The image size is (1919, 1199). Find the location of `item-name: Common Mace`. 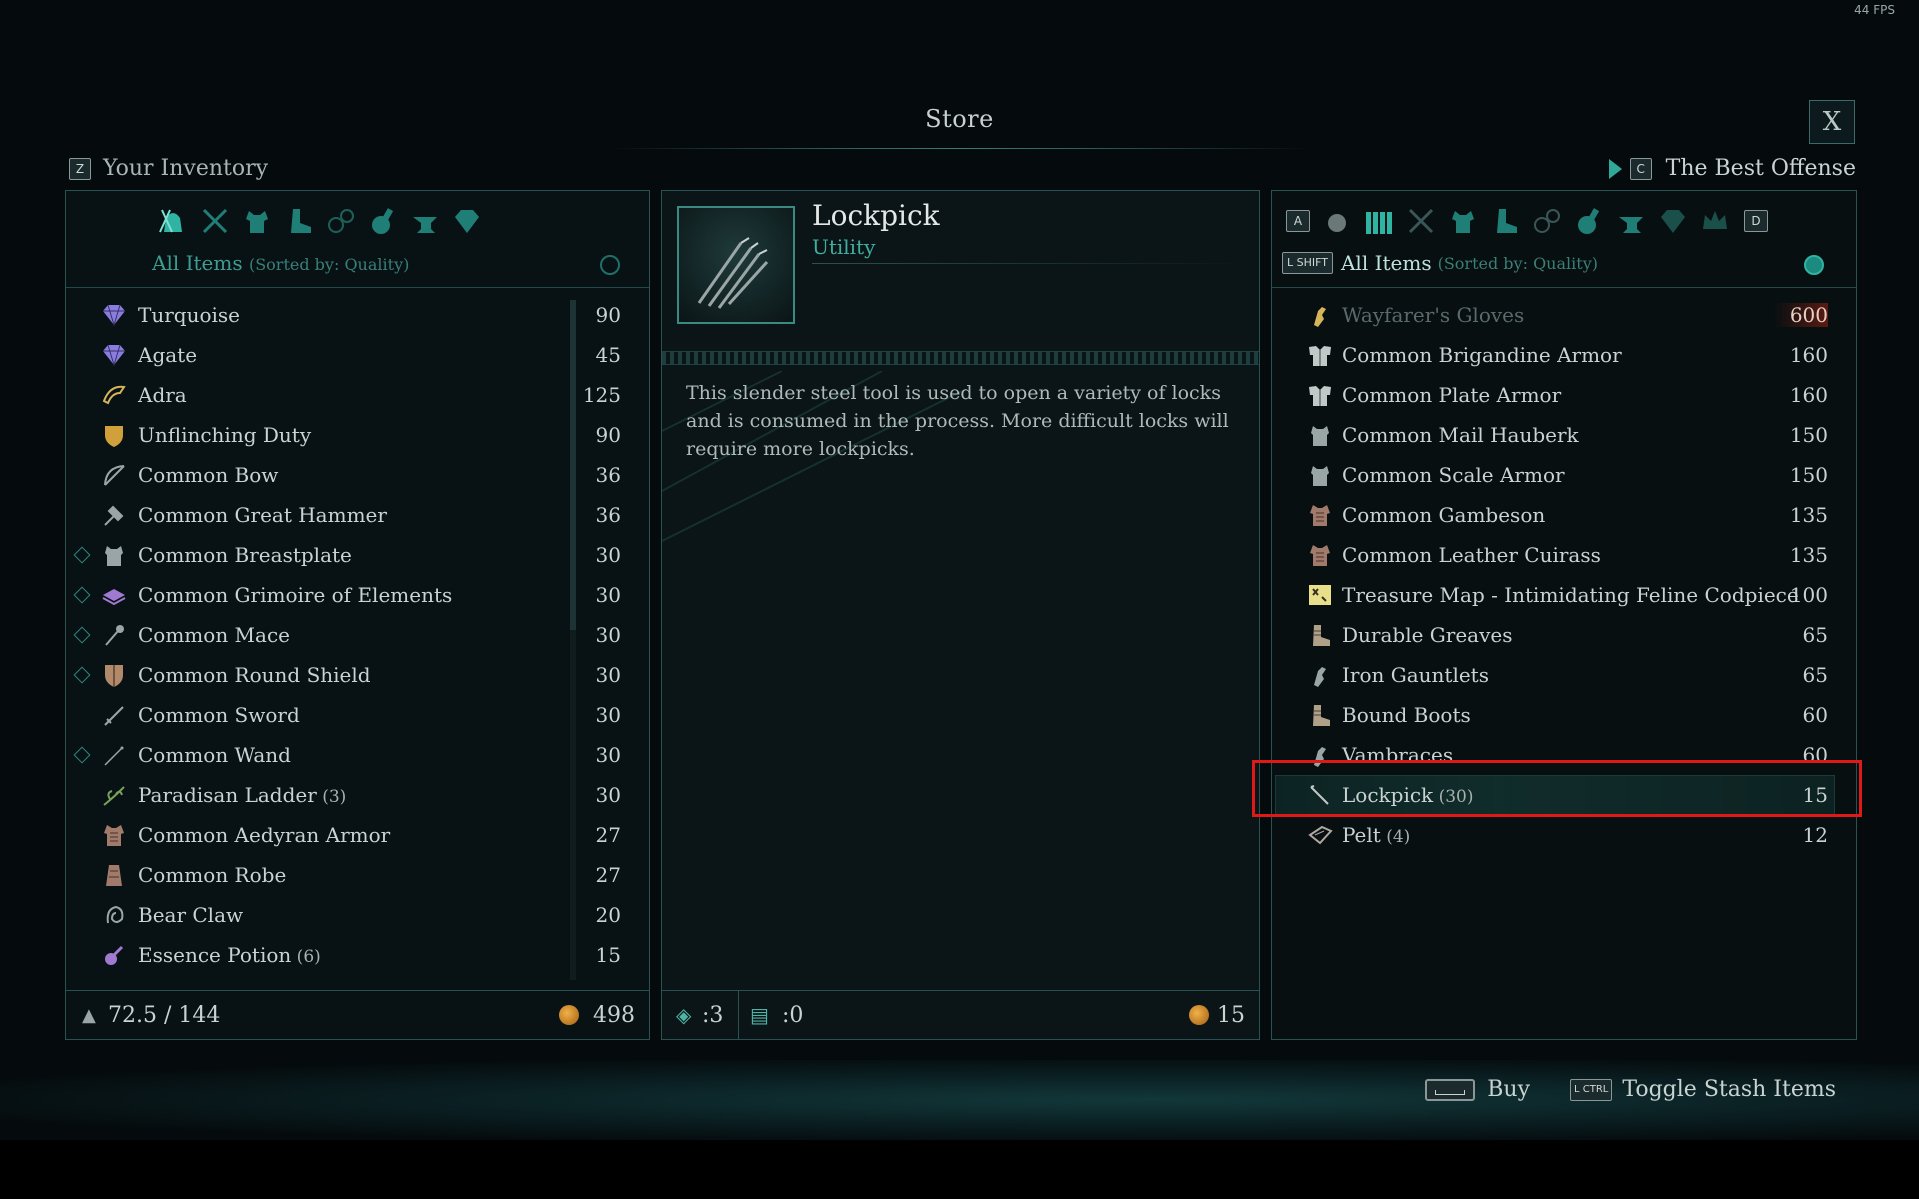

item-name: Common Mace is located at coordinates (214, 635).